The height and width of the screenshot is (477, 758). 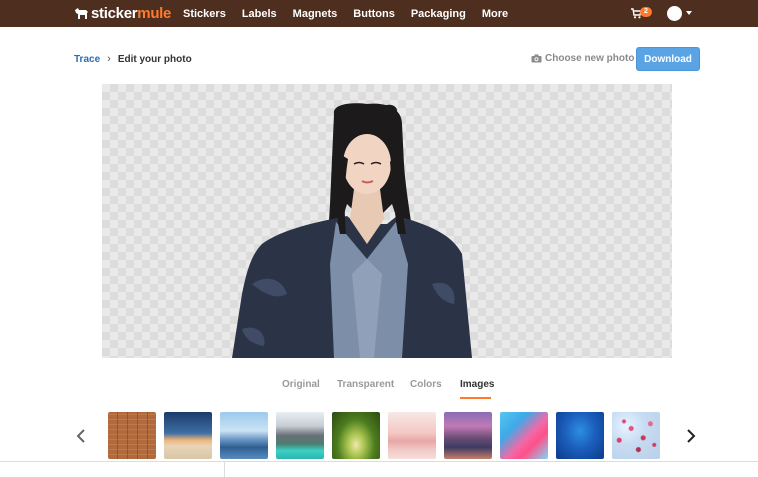 I want to click on choose-new-photo-button: Choose new photo, so click(x=582, y=58).